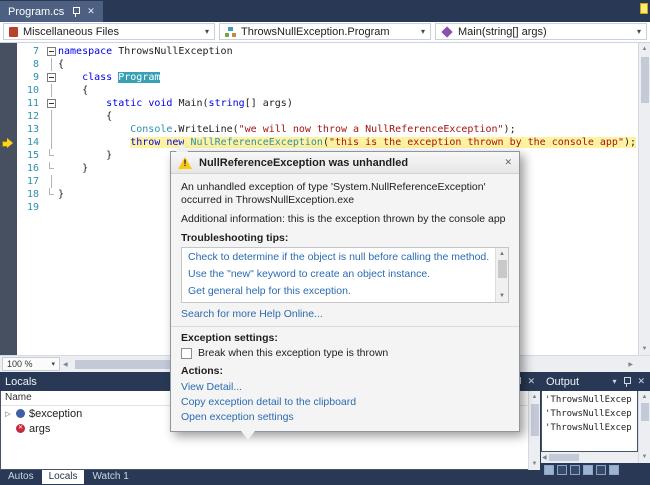 This screenshot has height=485, width=650. I want to click on member-dropdown: Main(string[] args) ▾, so click(541, 31).